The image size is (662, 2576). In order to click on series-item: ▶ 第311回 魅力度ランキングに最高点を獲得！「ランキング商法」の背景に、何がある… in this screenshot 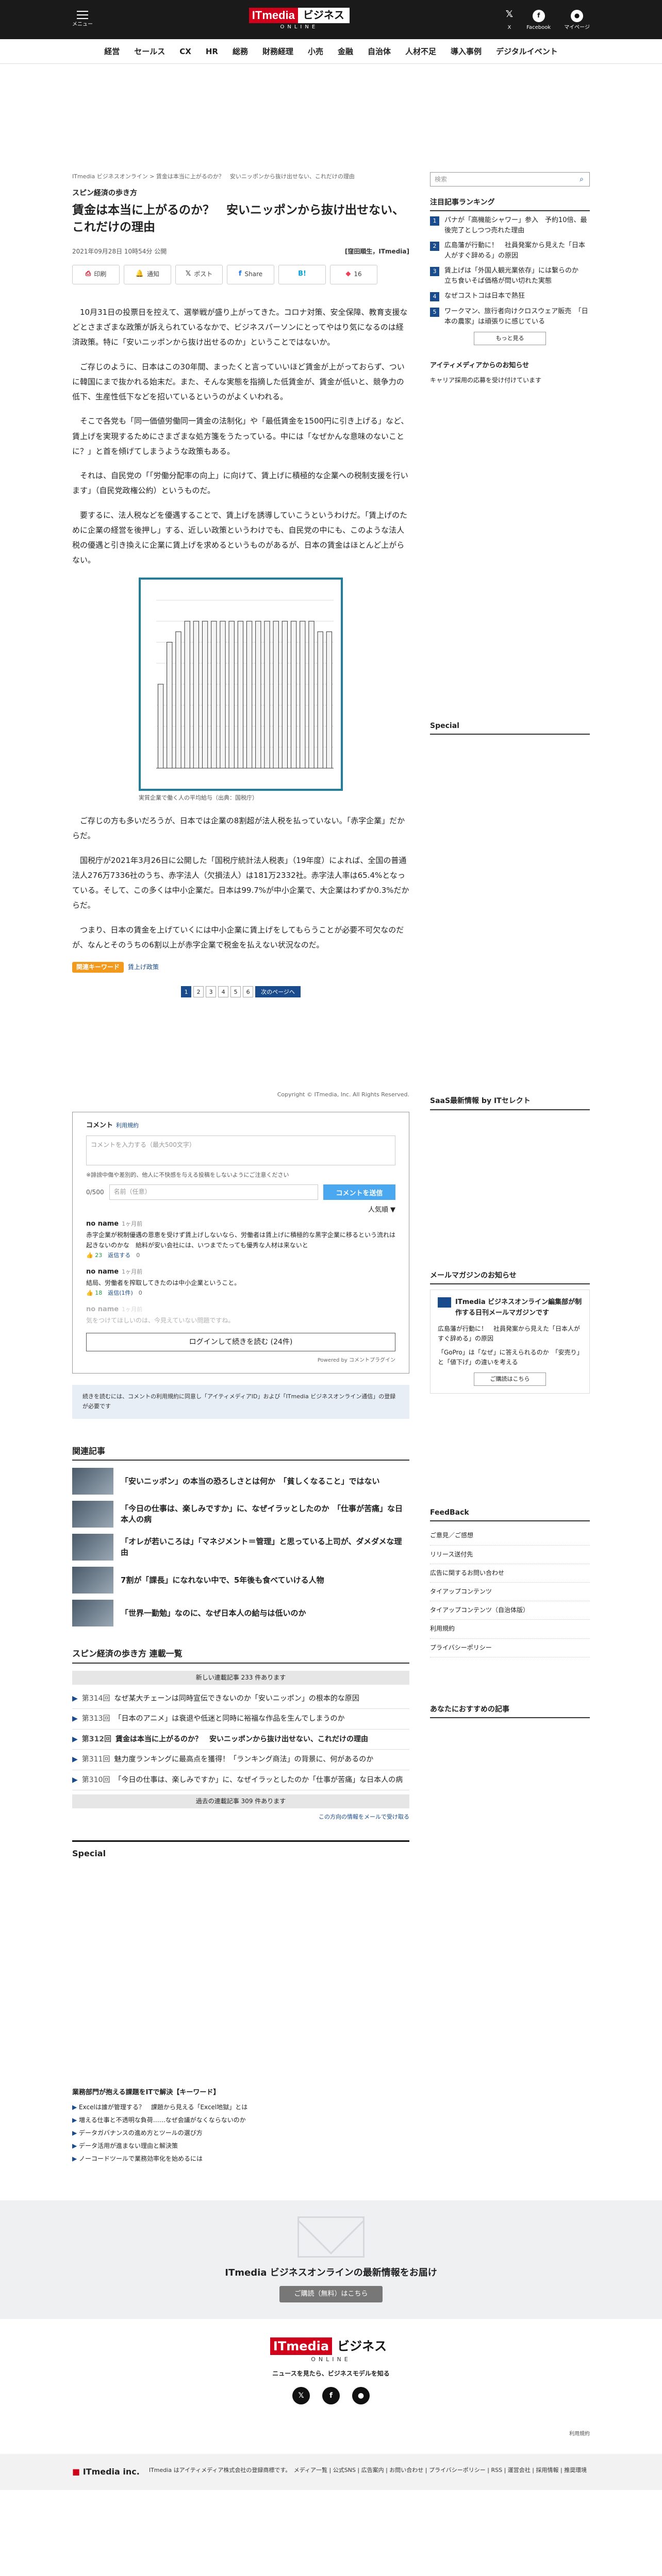, I will do `click(241, 1760)`.